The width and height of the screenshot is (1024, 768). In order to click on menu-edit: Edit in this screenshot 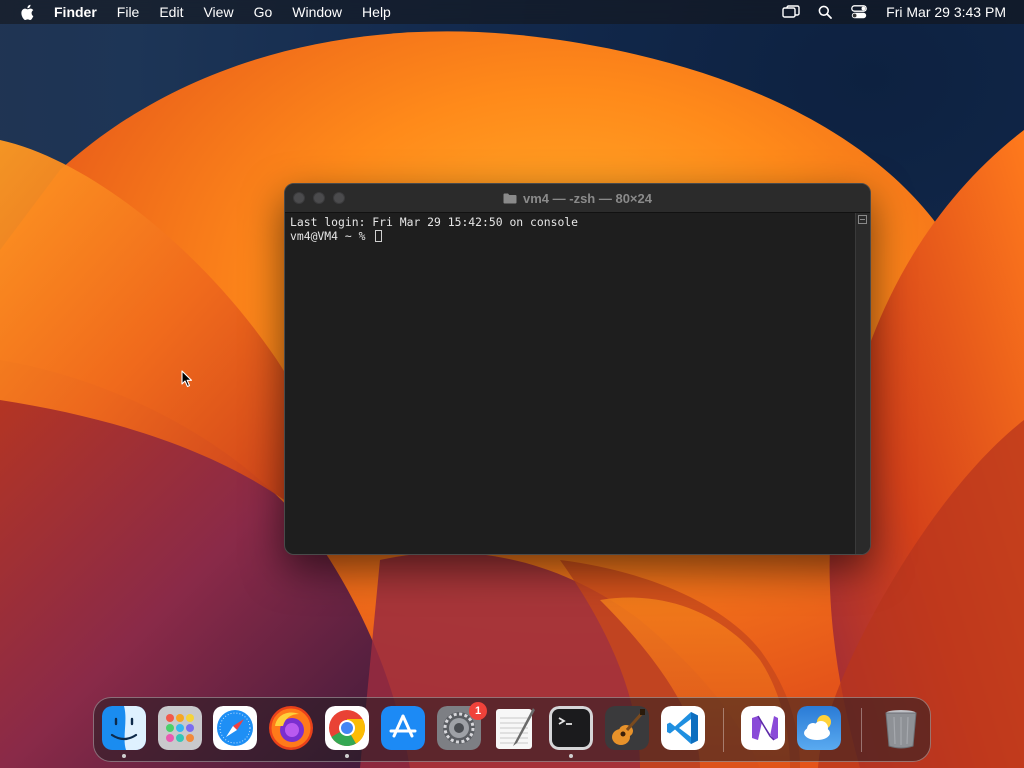, I will do `click(171, 12)`.